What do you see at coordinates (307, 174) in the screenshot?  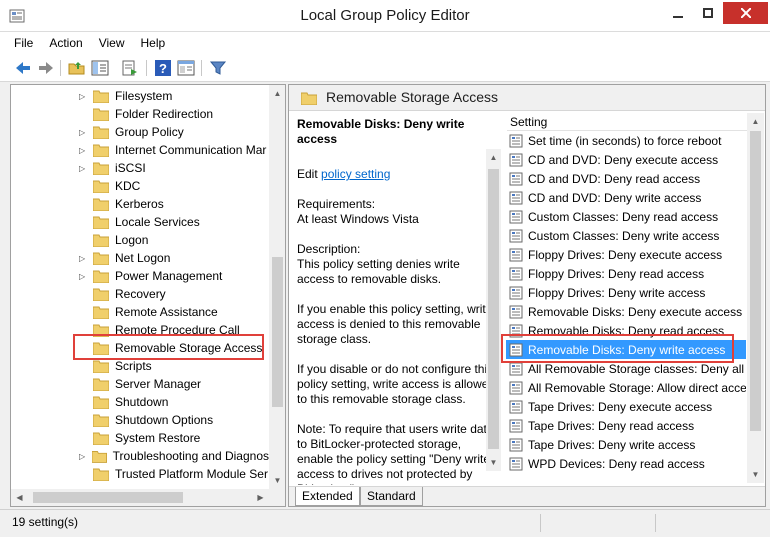 I see `edit-prefix: Edit` at bounding box center [307, 174].